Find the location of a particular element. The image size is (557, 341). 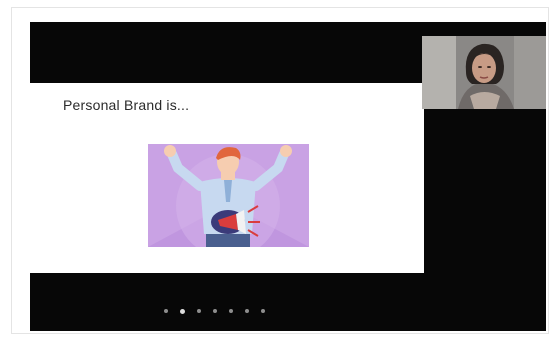

speaker-webcam-icon is located at coordinates (484, 72).